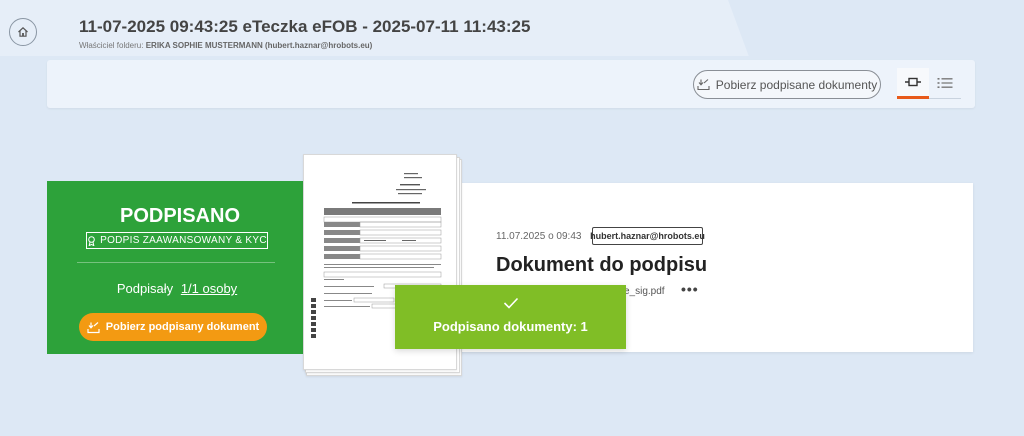 The width and height of the screenshot is (1024, 436). I want to click on signed-count-label: Podpisały, so click(145, 288).